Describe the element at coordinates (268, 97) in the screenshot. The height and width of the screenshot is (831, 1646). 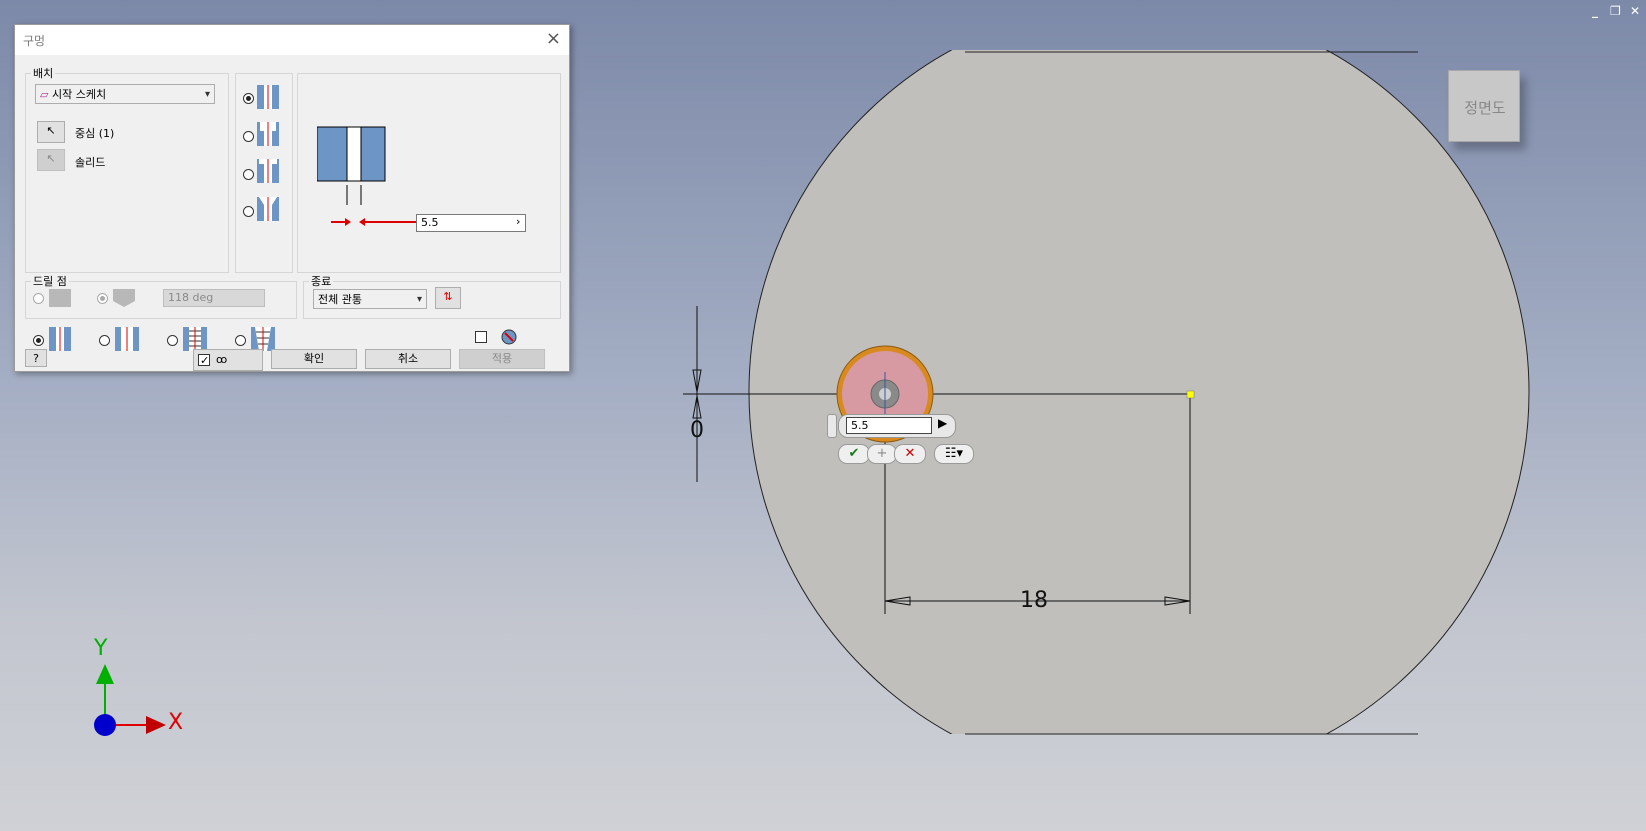
I see `simple-hole-icon` at that location.